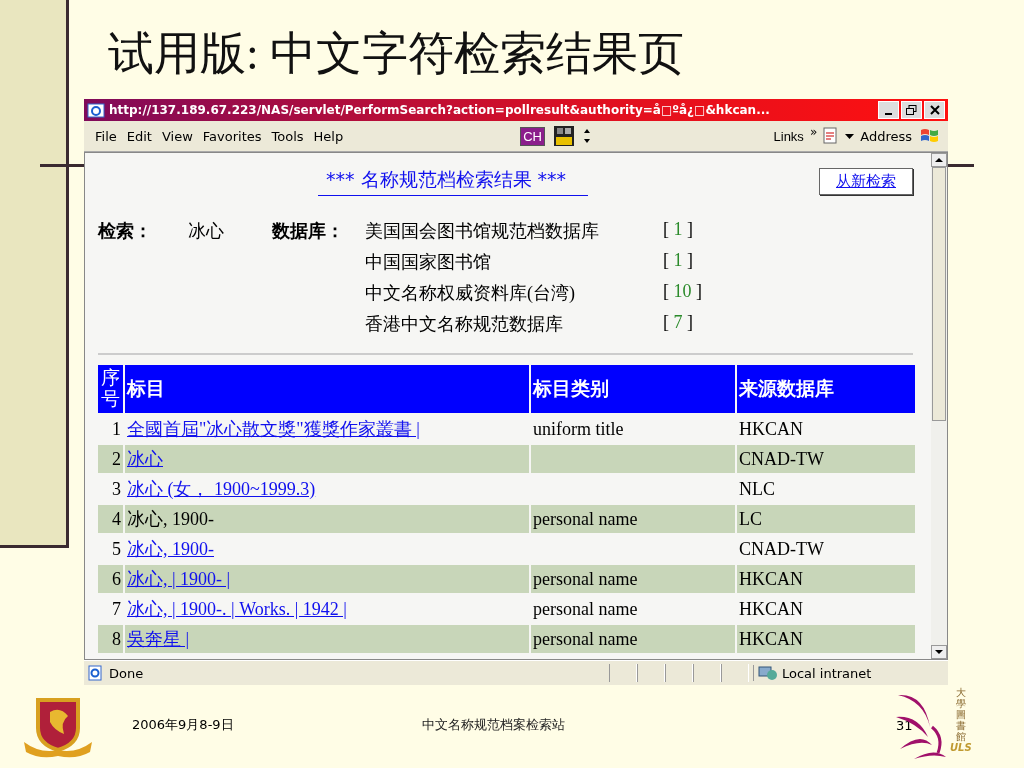  What do you see at coordinates (289, 136) in the screenshot?
I see `menu-item: Tools` at bounding box center [289, 136].